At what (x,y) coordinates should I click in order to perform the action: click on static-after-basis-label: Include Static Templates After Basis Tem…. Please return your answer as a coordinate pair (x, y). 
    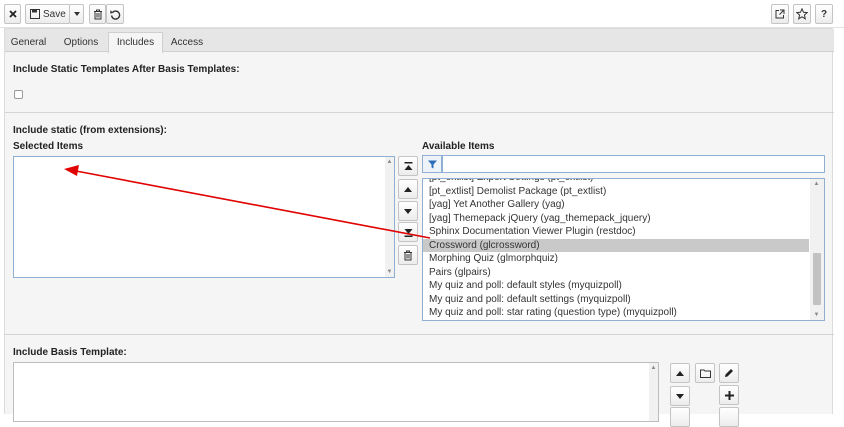
    Looking at the image, I should click on (126, 69).